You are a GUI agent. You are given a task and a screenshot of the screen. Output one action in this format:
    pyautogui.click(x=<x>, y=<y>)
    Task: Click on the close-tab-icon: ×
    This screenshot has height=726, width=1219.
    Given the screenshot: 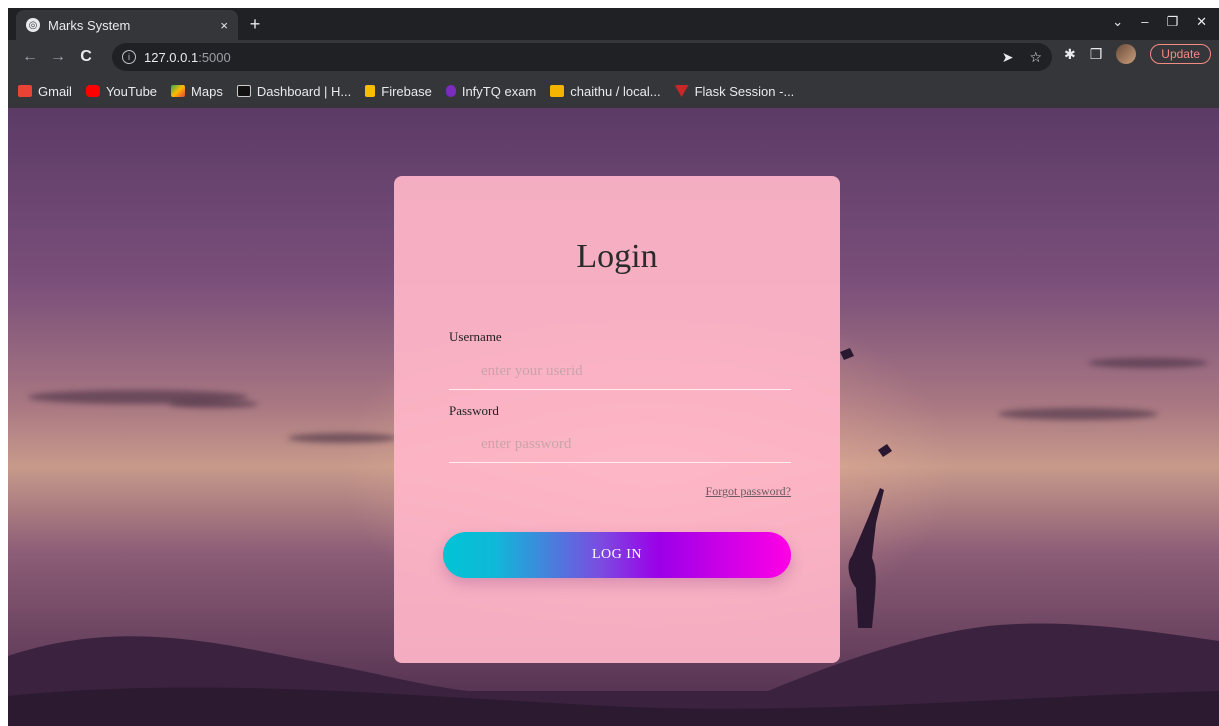 What is the action you would take?
    pyautogui.click(x=224, y=25)
    